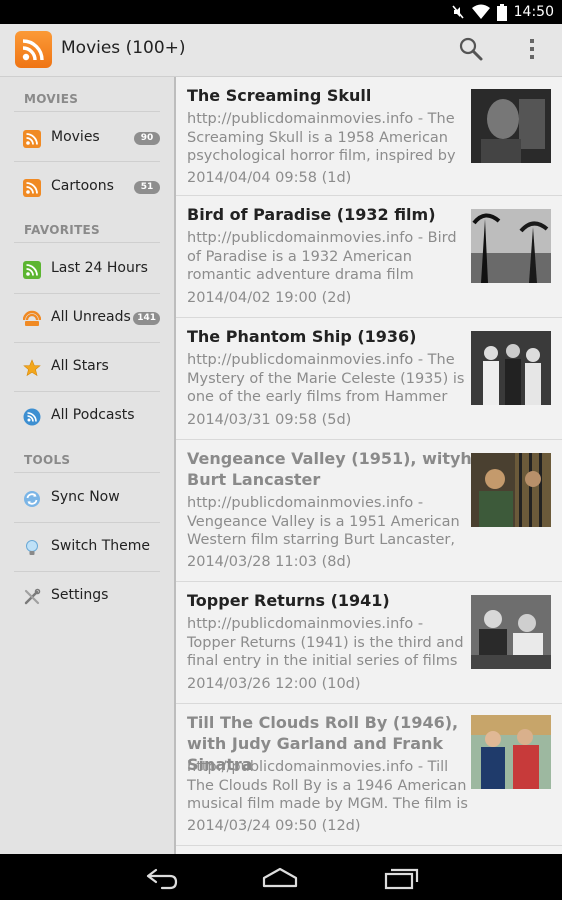 Image resolution: width=562 pixels, height=900 pixels. Describe the element at coordinates (51, 99) in the screenshot. I see `section-header-movies: MOVIES` at that location.